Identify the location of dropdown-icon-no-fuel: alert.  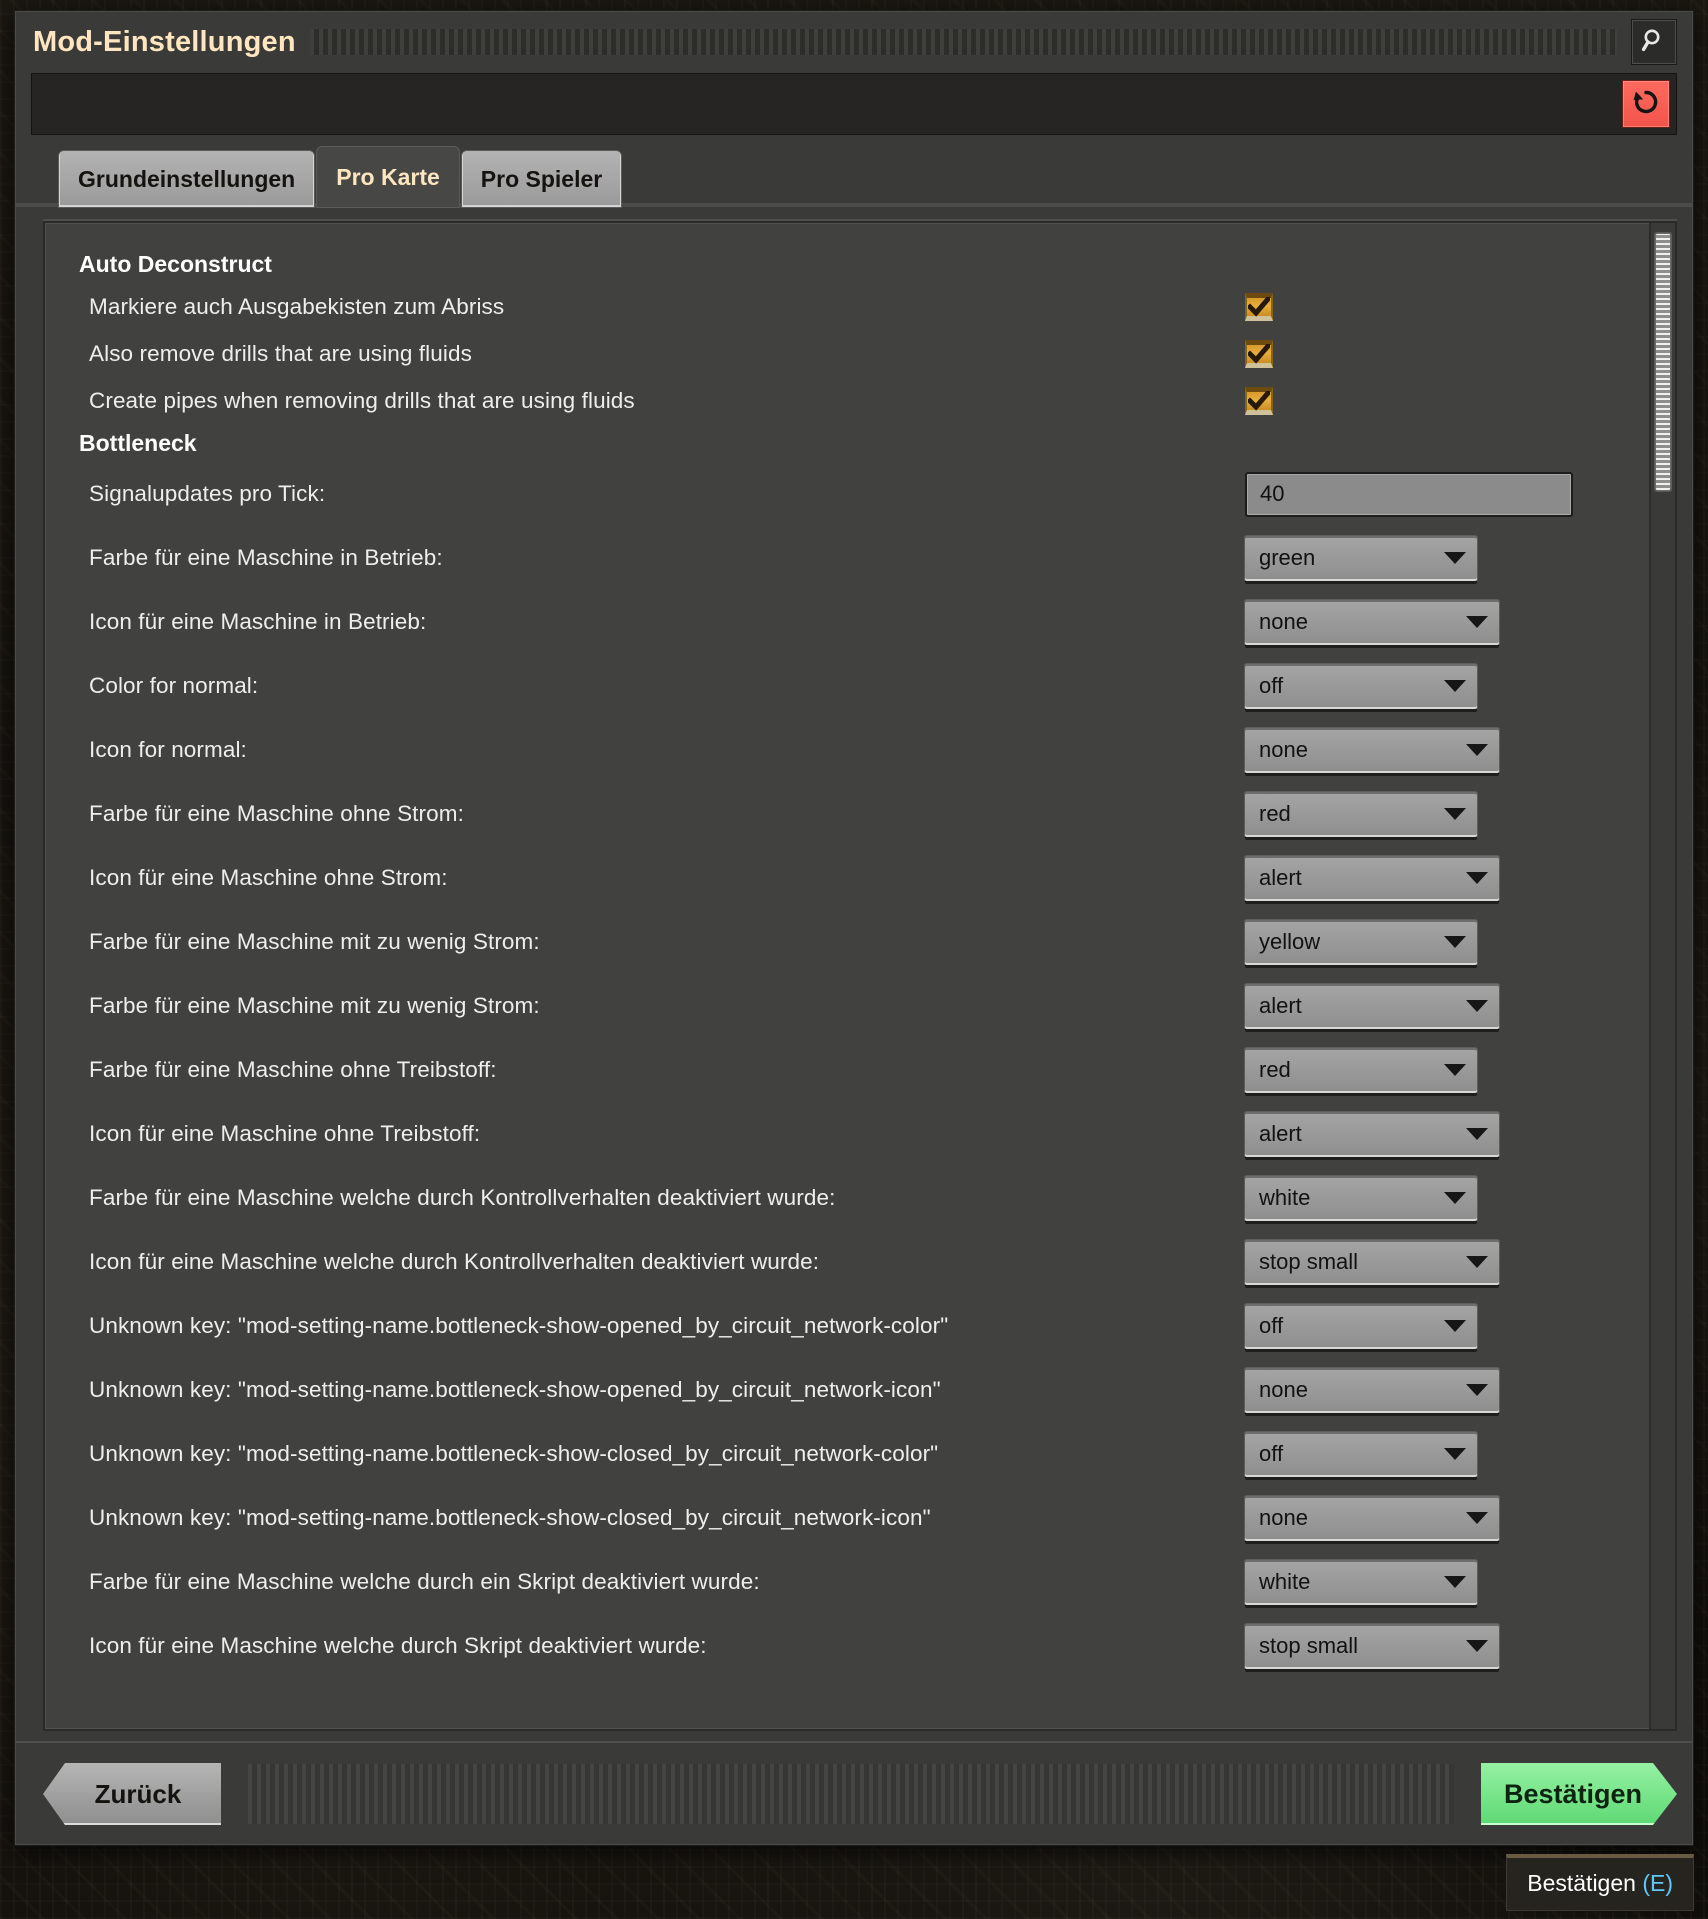
(1372, 1134).